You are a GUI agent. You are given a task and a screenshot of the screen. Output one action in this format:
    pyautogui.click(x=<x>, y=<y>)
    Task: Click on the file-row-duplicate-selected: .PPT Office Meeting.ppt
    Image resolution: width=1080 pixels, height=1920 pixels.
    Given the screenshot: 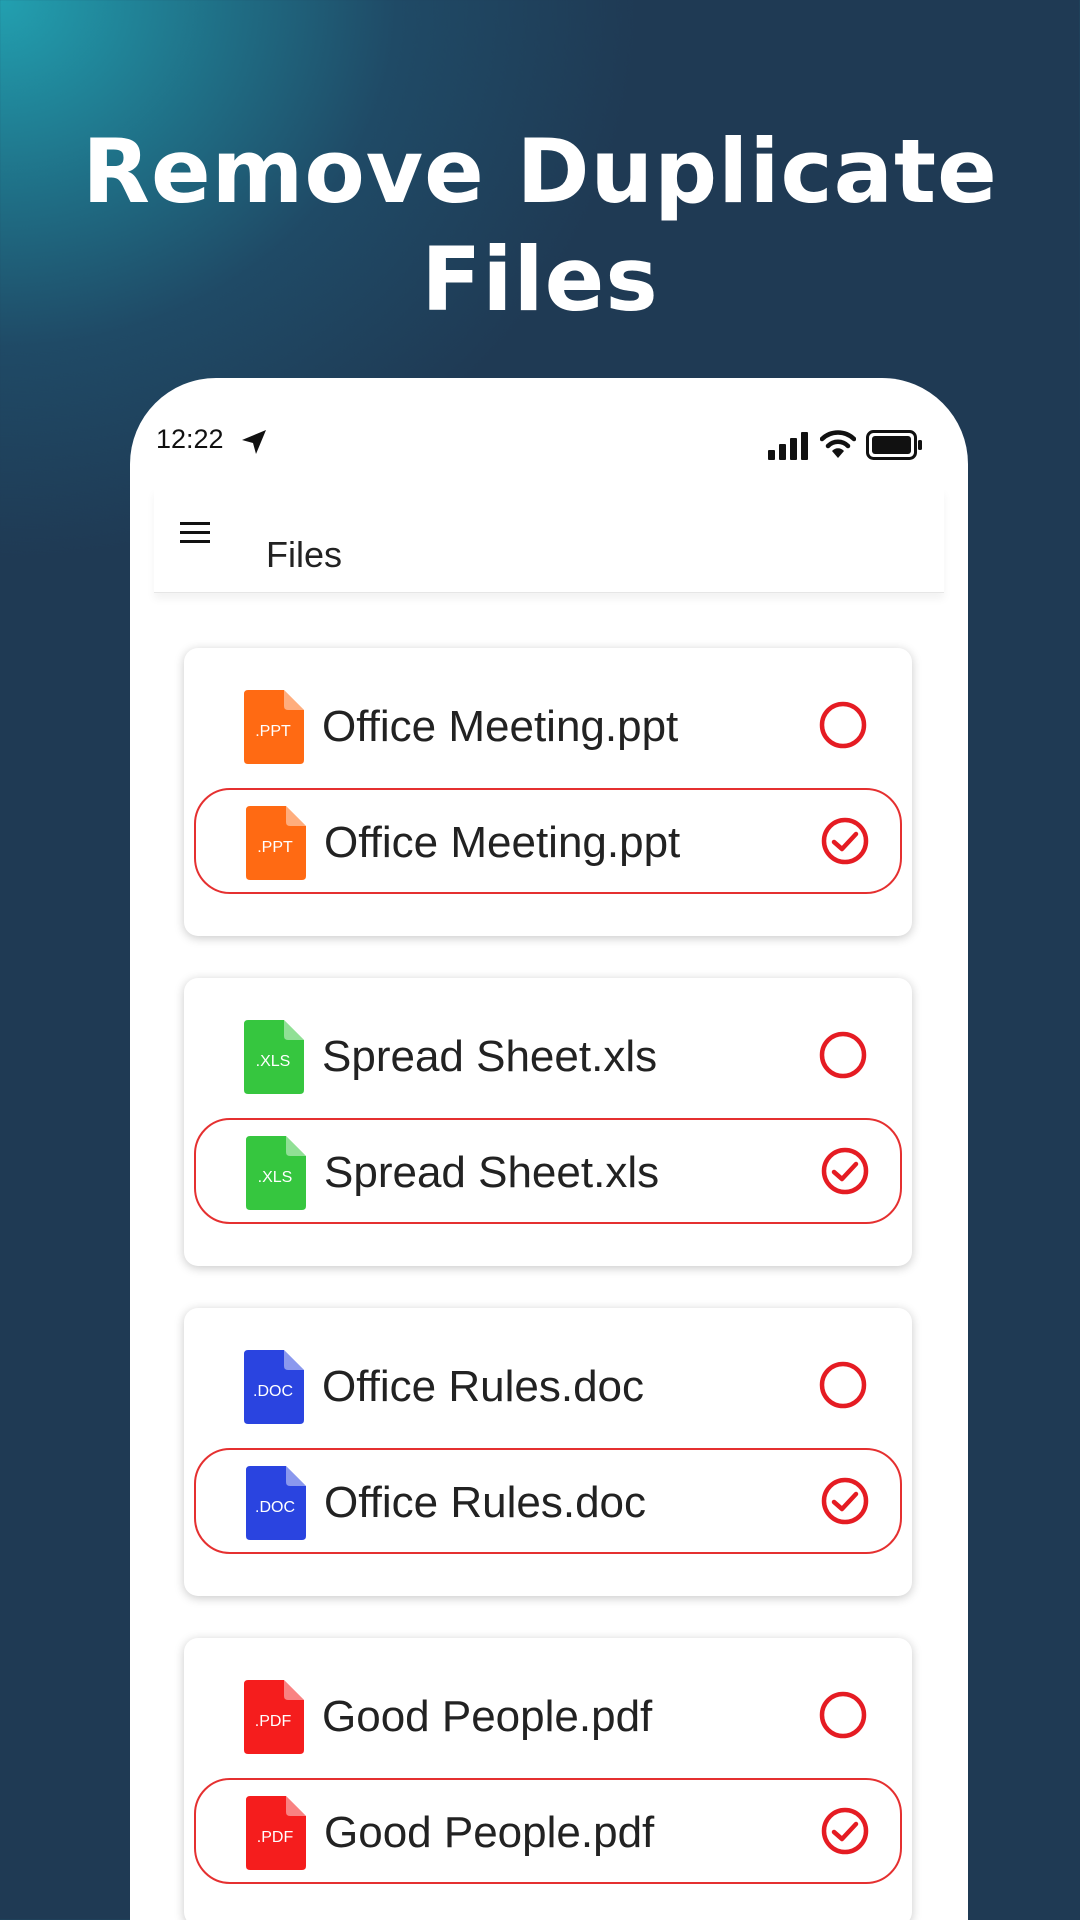 What is the action you would take?
    pyautogui.click(x=548, y=841)
    